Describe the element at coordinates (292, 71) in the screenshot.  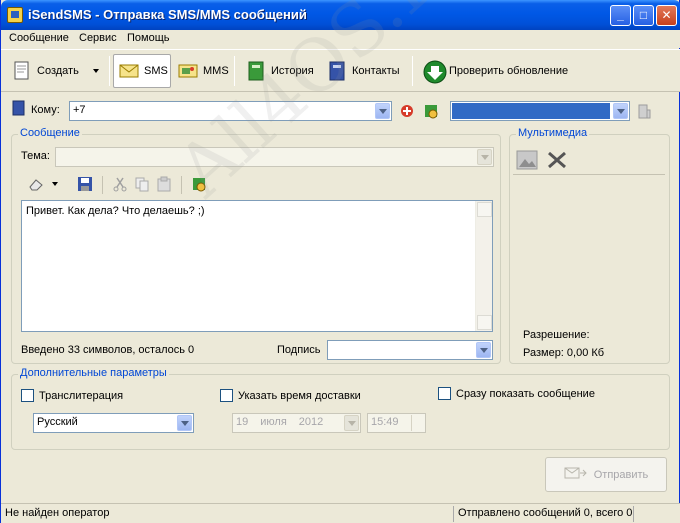
I see `history-label: История` at that location.